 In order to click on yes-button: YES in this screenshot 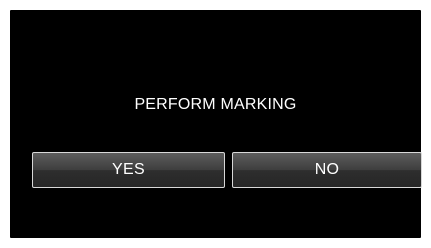, I will do `click(128, 170)`.